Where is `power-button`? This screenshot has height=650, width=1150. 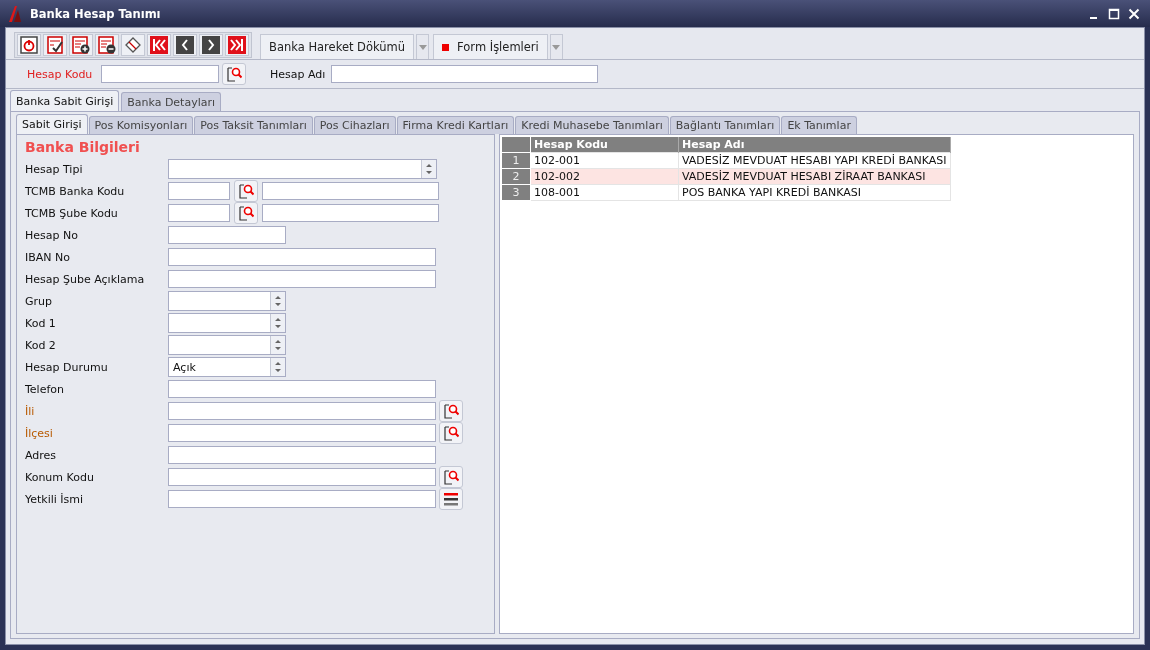
power-button is located at coordinates (29, 45).